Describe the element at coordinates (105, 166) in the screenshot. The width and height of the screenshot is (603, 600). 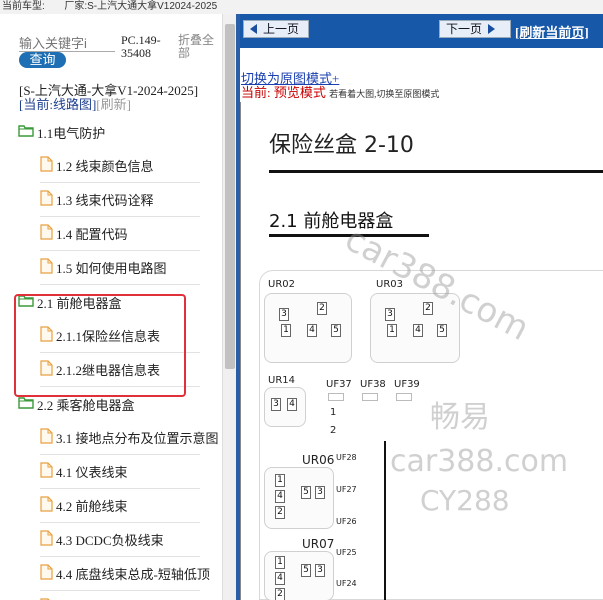
I see `tree-item-label: 1.2 线束颜色信息` at that location.